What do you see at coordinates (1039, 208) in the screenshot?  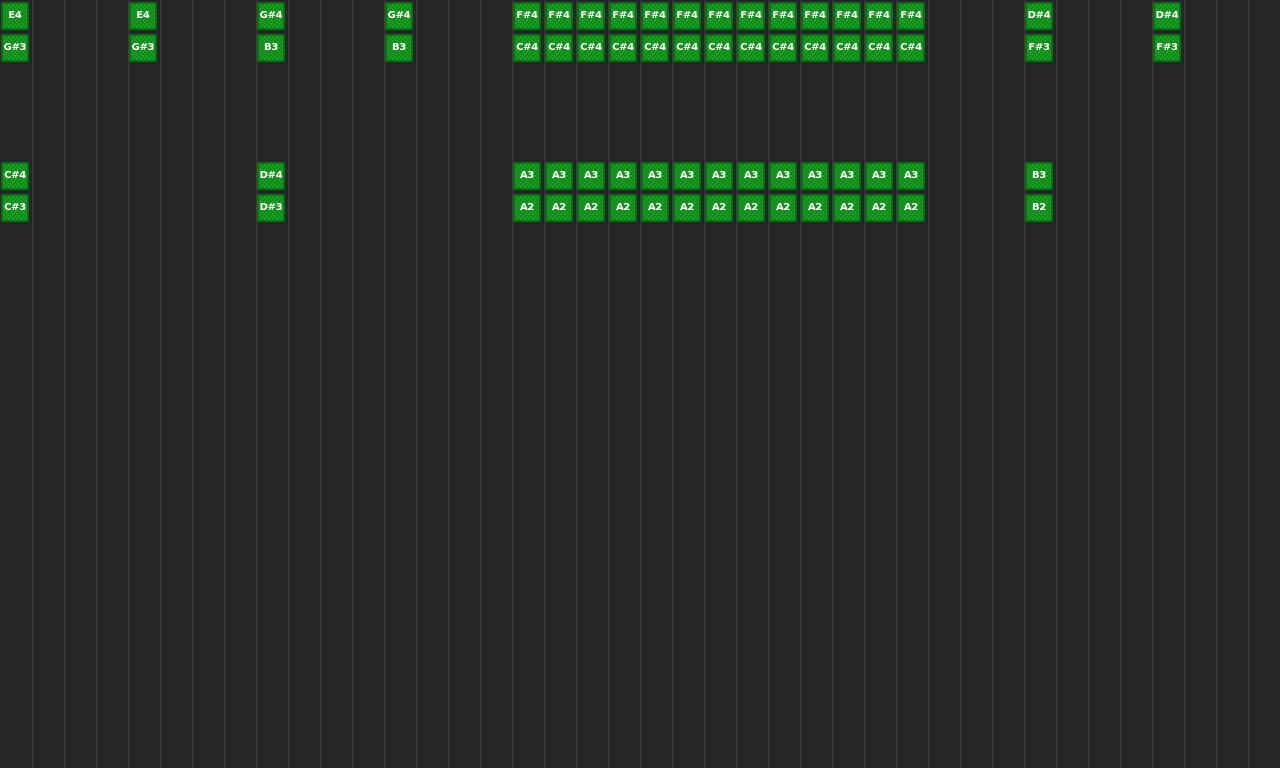 I see `note-block: B2` at bounding box center [1039, 208].